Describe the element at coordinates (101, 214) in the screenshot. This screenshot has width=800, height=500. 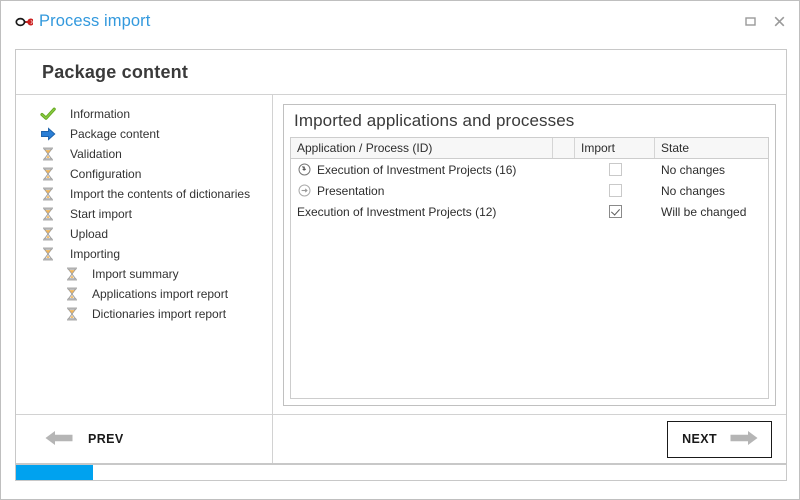
I see `sidebar-item-label: Start import` at that location.